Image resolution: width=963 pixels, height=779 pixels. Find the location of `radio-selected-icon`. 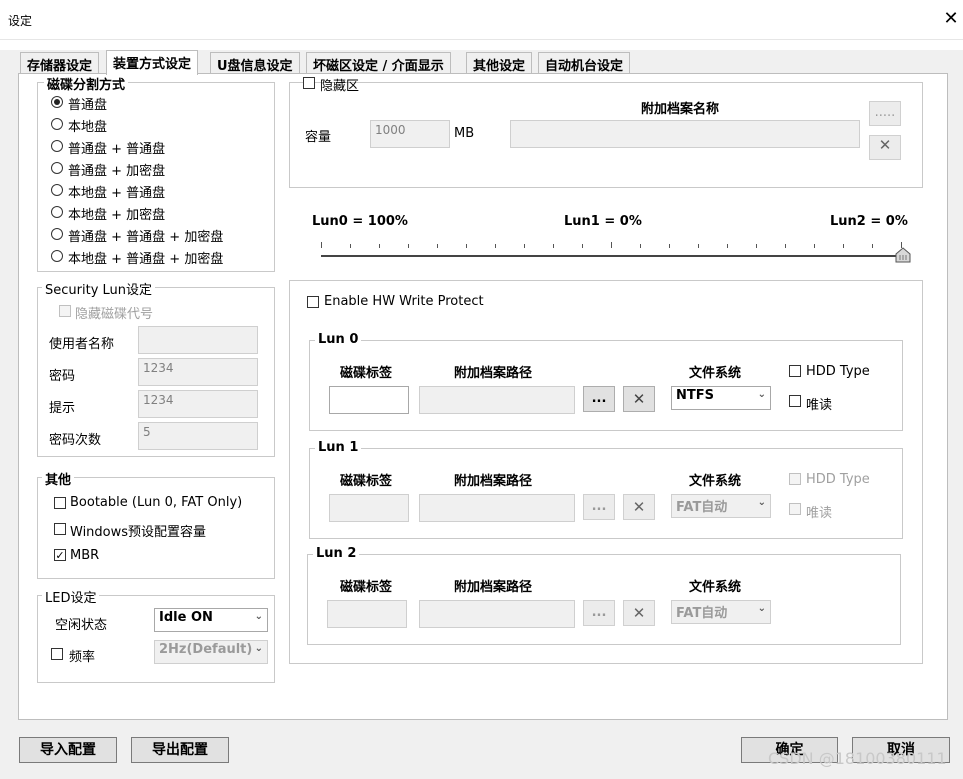

radio-selected-icon is located at coordinates (57, 102).